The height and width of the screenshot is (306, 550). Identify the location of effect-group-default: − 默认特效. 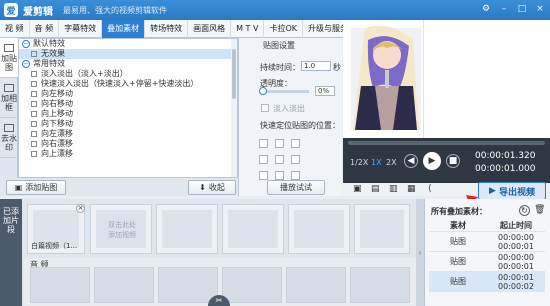
(128, 44).